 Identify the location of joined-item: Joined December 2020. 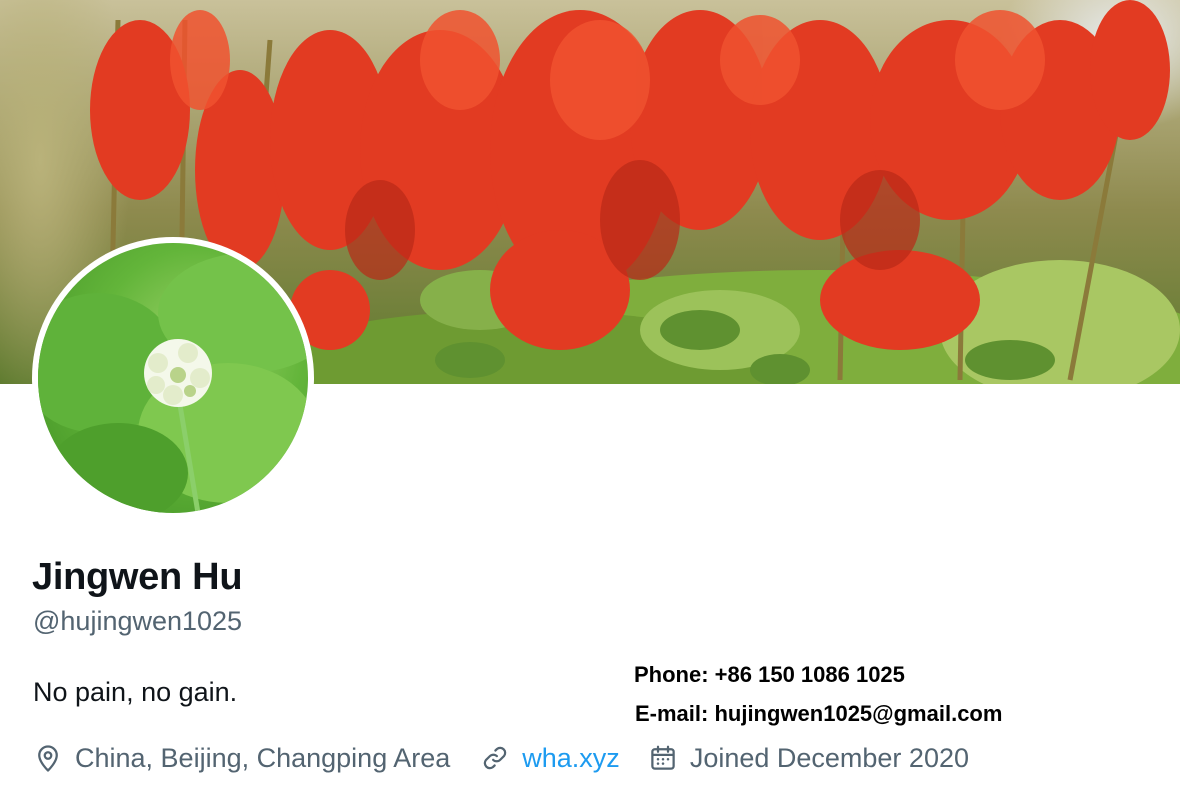
(808, 758).